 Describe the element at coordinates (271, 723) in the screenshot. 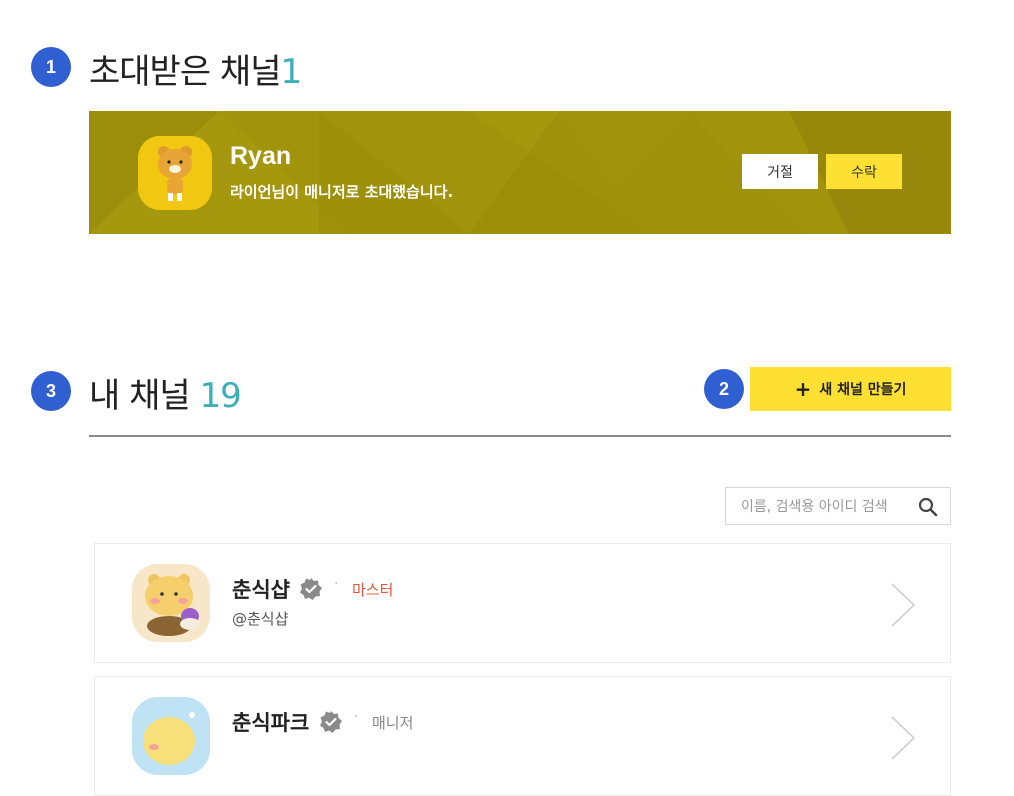

I see `channel-name: 춘식파크` at that location.